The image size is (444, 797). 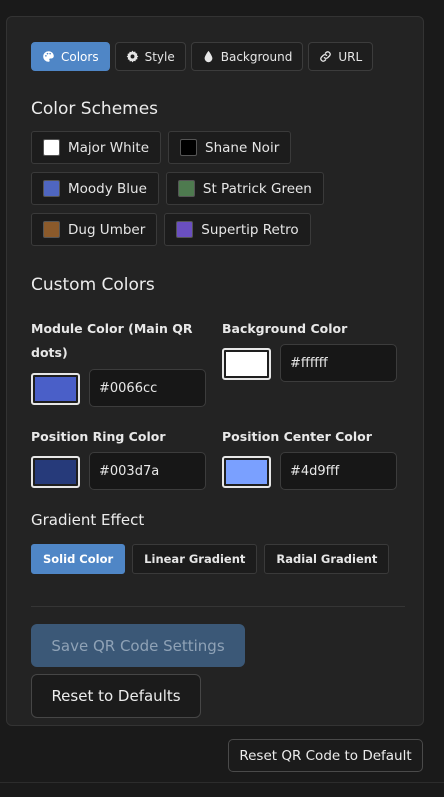 I want to click on gradient-radial-button: Radial Gradient, so click(x=327, y=559).